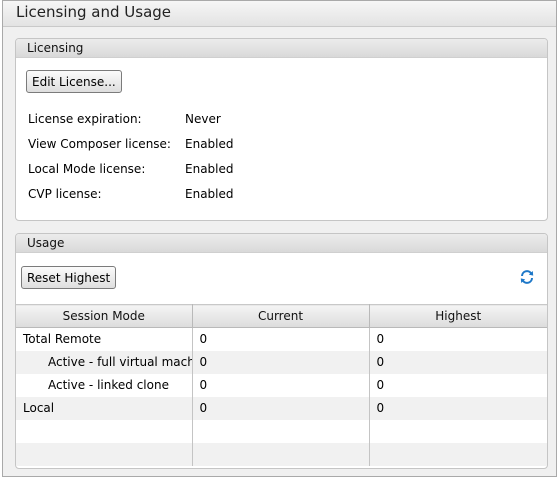 This screenshot has height=479, width=560. Describe the element at coordinates (278, 120) in the screenshot. I see `license-expiration-row: License expiration: Never` at that location.